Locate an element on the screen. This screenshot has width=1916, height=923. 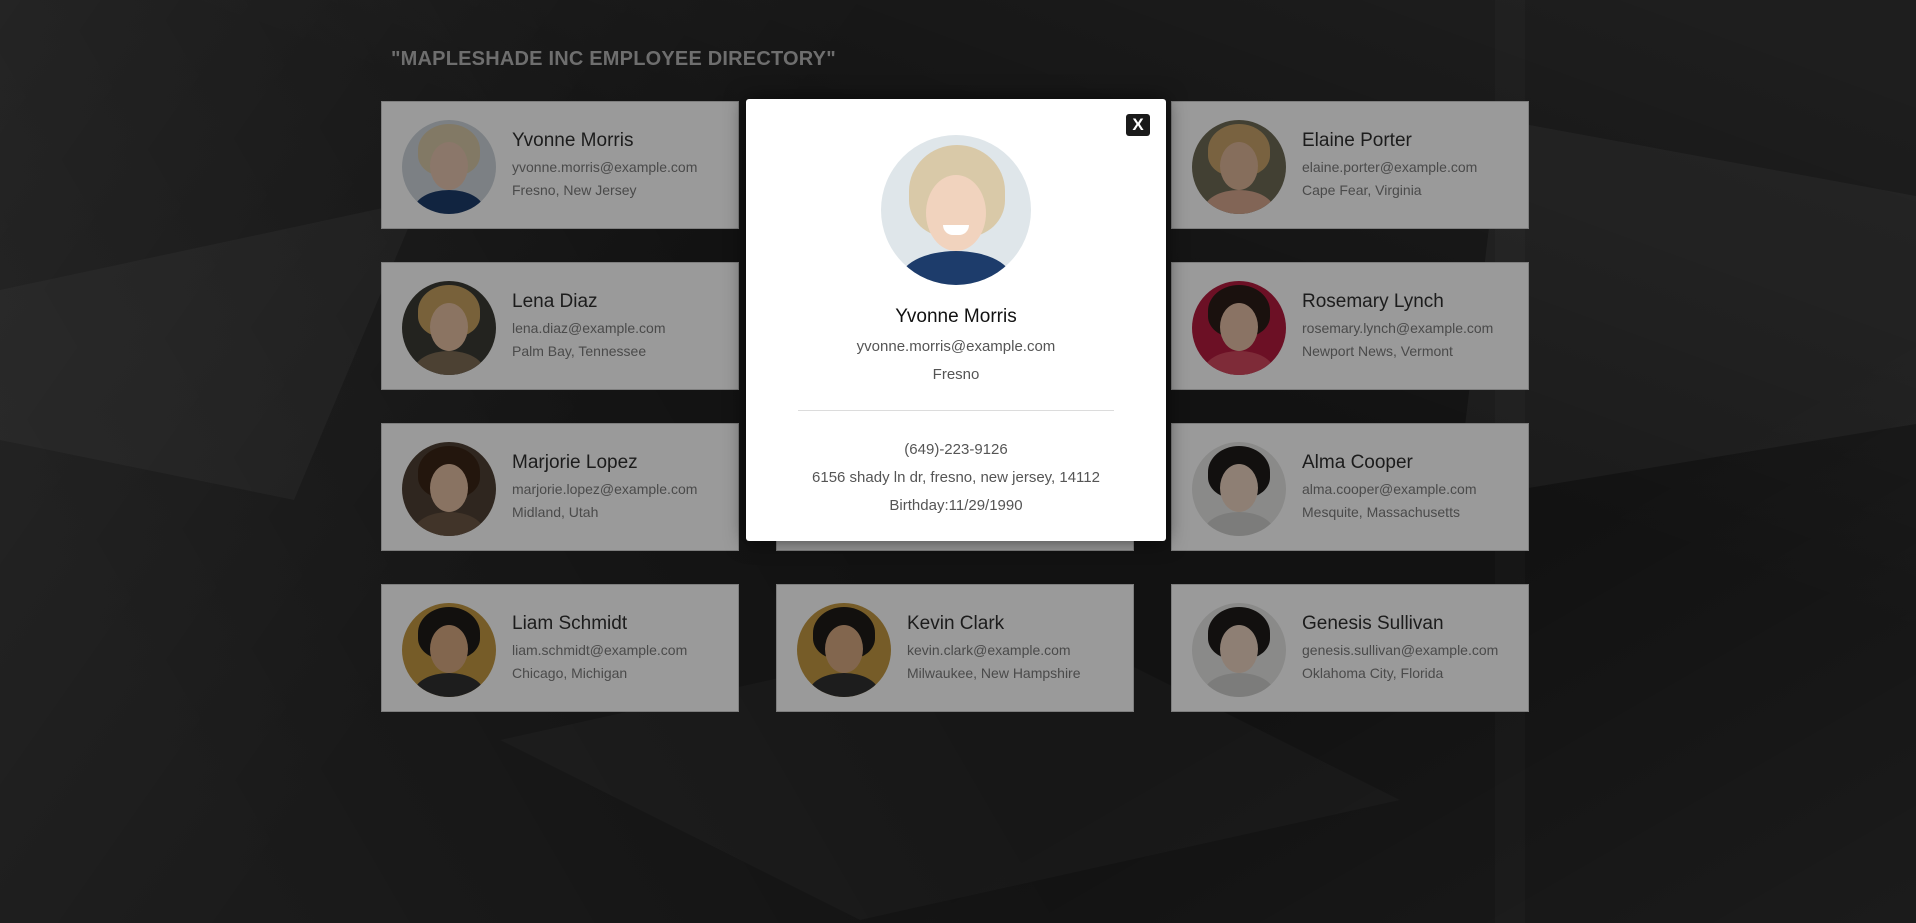
close-button: X is located at coordinates (1138, 125).